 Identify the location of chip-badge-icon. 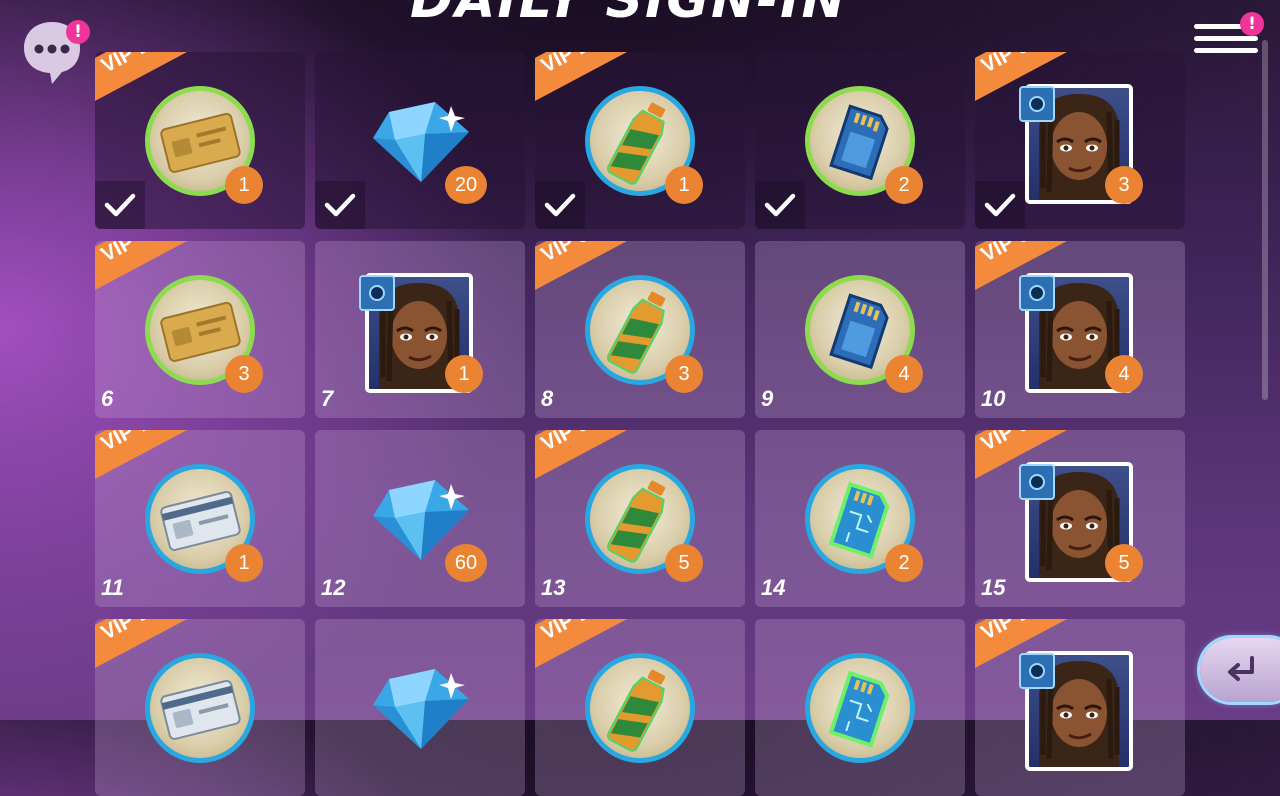
(377, 293).